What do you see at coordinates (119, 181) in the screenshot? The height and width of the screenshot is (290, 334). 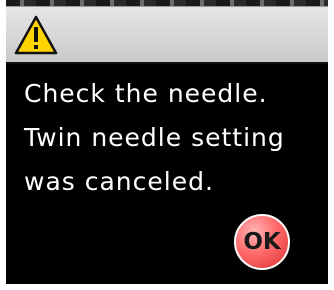 I see `message-line-3: was canceled.` at bounding box center [119, 181].